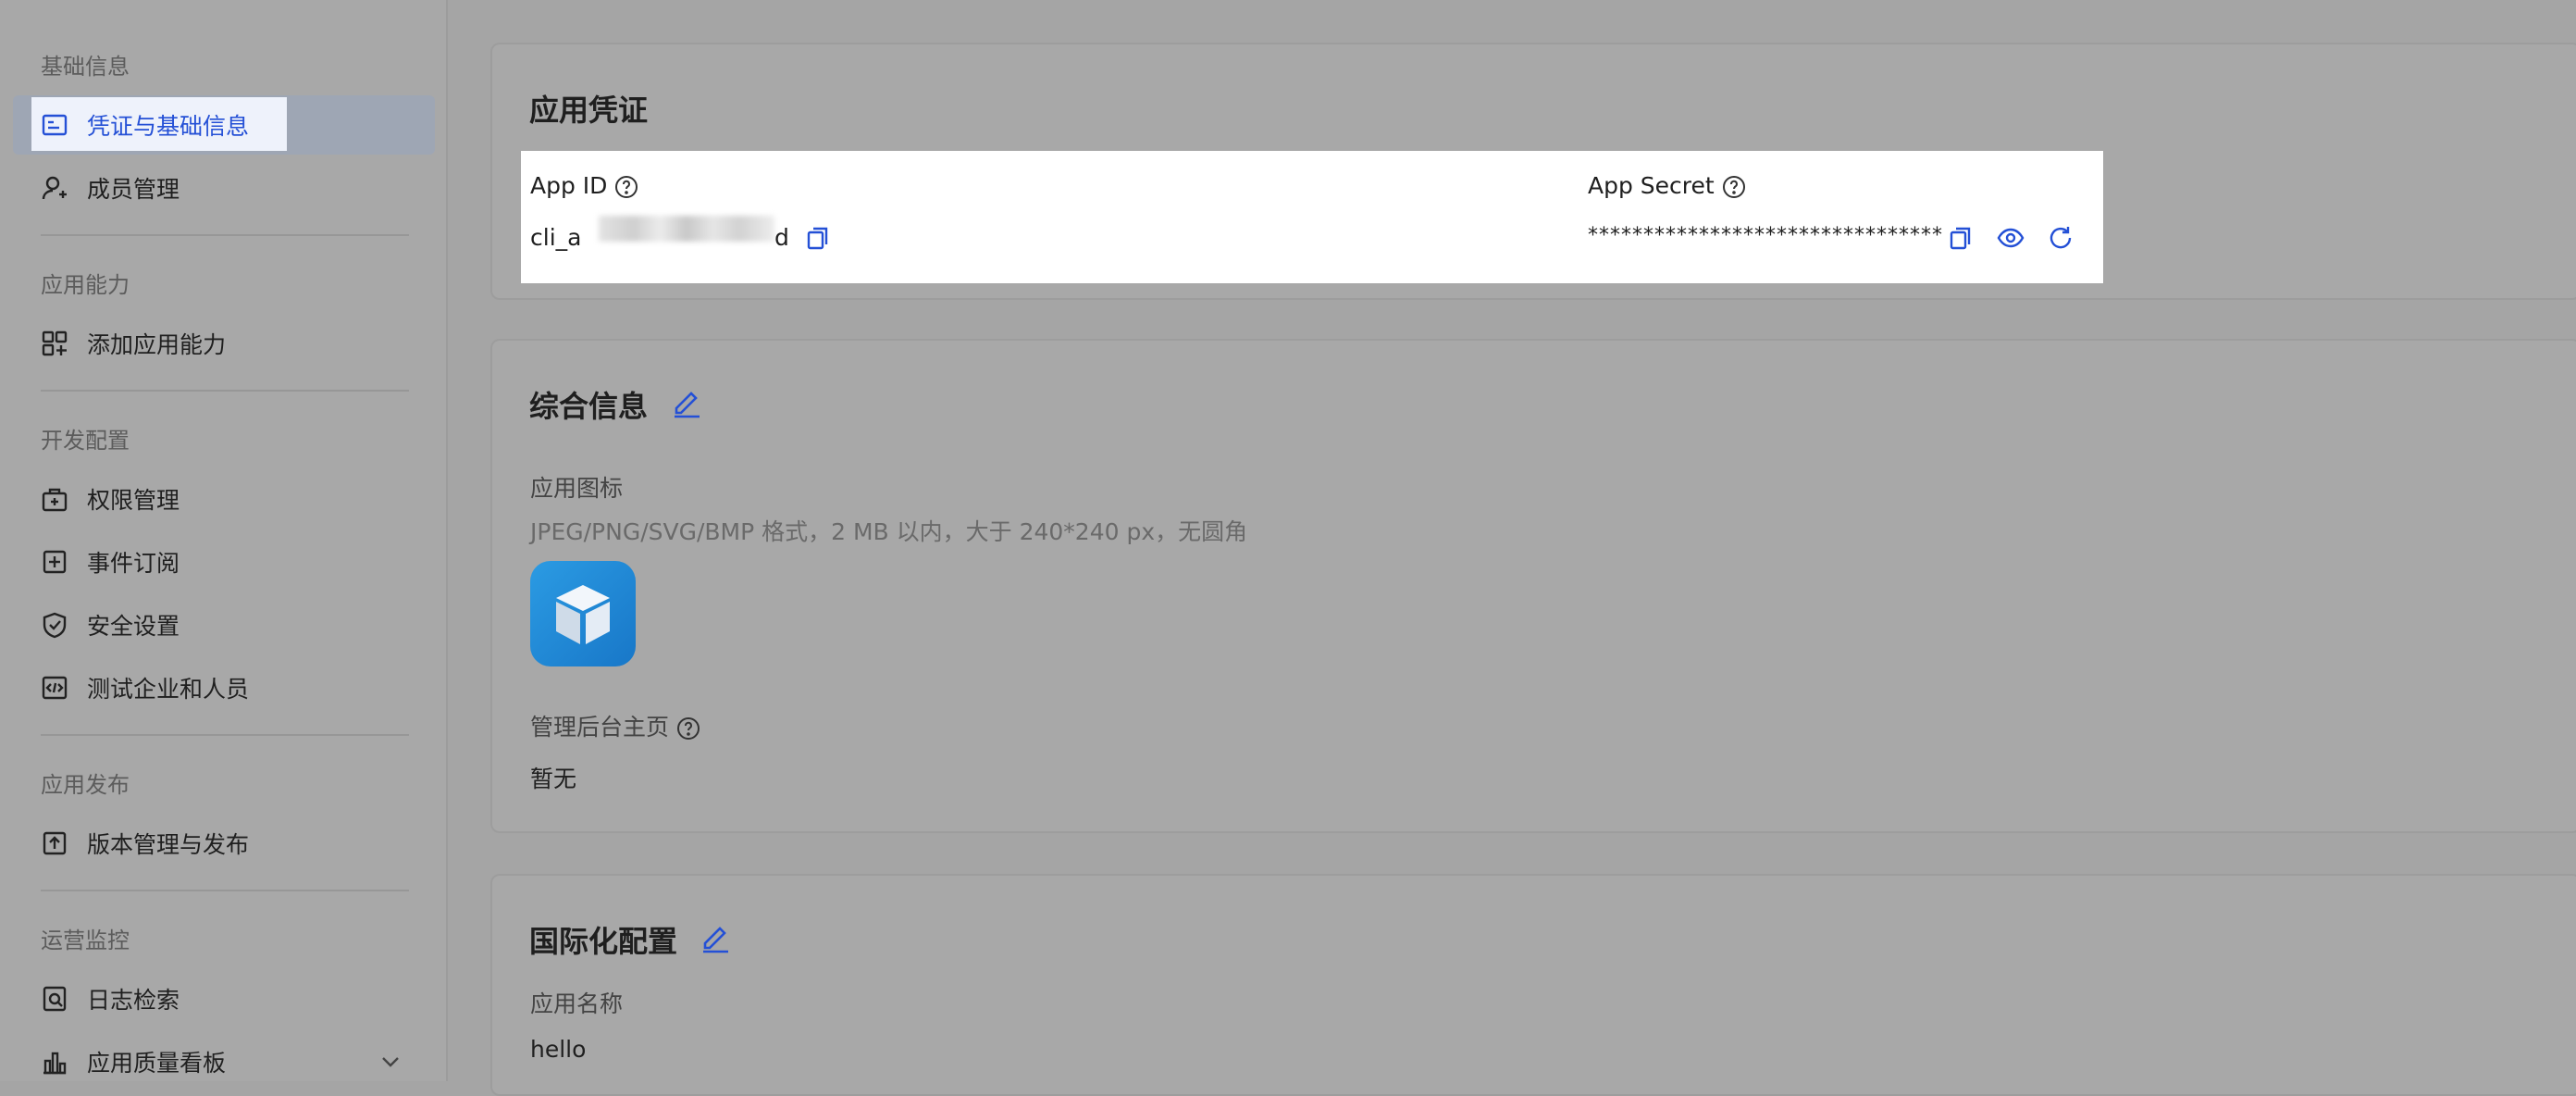 Image resolution: width=2576 pixels, height=1096 pixels. What do you see at coordinates (55, 188) in the screenshot?
I see `member-icon` at bounding box center [55, 188].